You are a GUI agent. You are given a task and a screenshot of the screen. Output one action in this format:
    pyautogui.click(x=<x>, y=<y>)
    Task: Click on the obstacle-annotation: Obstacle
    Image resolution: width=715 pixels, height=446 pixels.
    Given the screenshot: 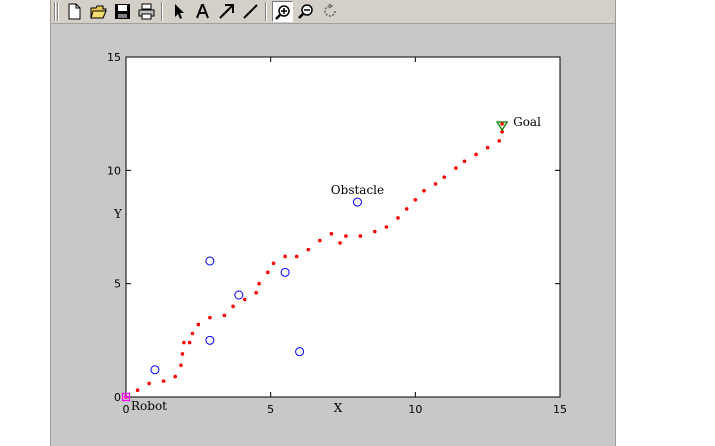 What is the action you would take?
    pyautogui.click(x=357, y=190)
    